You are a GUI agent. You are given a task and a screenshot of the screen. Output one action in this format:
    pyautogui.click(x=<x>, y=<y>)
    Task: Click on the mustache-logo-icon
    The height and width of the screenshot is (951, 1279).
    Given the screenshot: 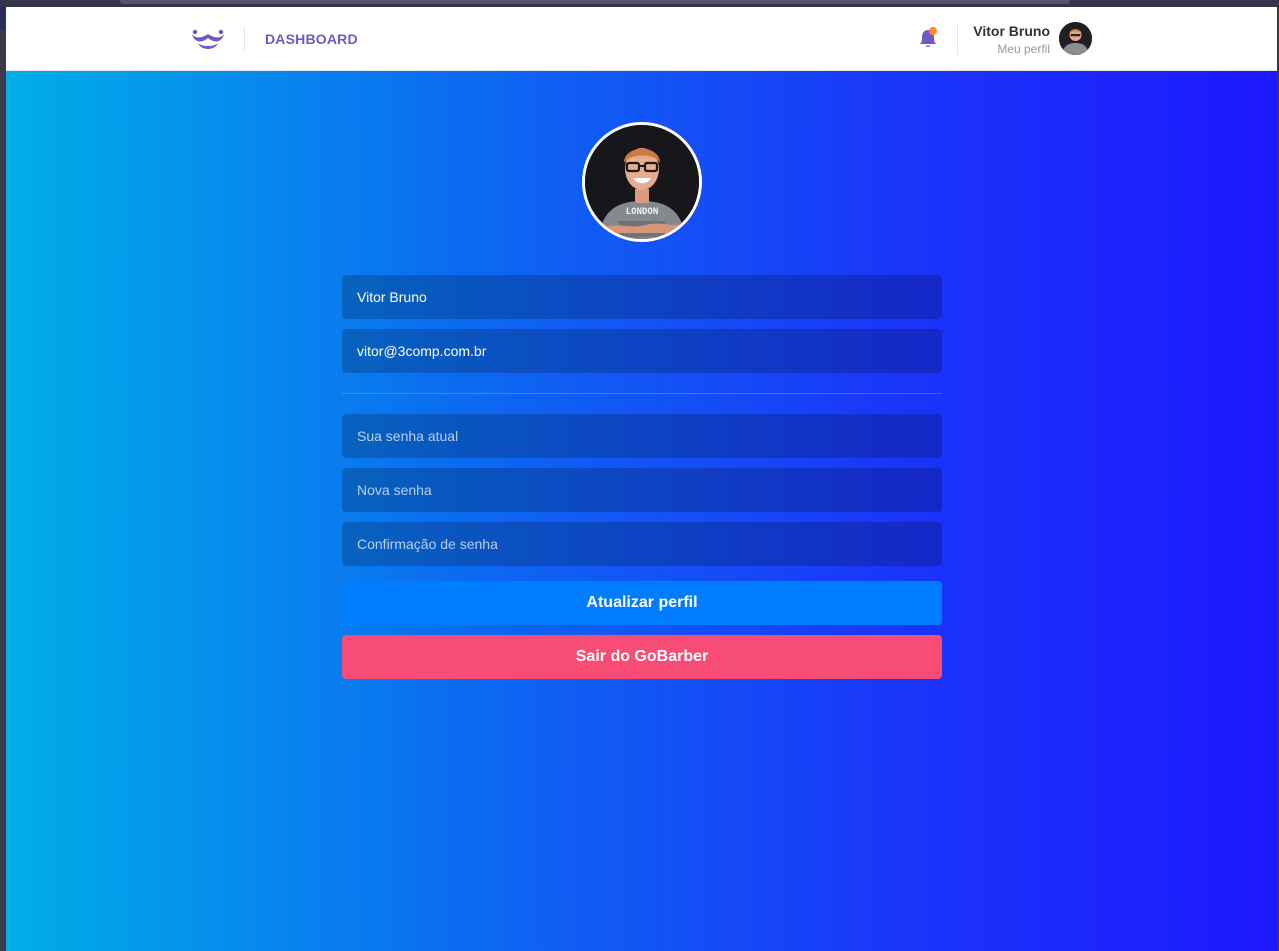 What is the action you would take?
    pyautogui.click(x=208, y=40)
    